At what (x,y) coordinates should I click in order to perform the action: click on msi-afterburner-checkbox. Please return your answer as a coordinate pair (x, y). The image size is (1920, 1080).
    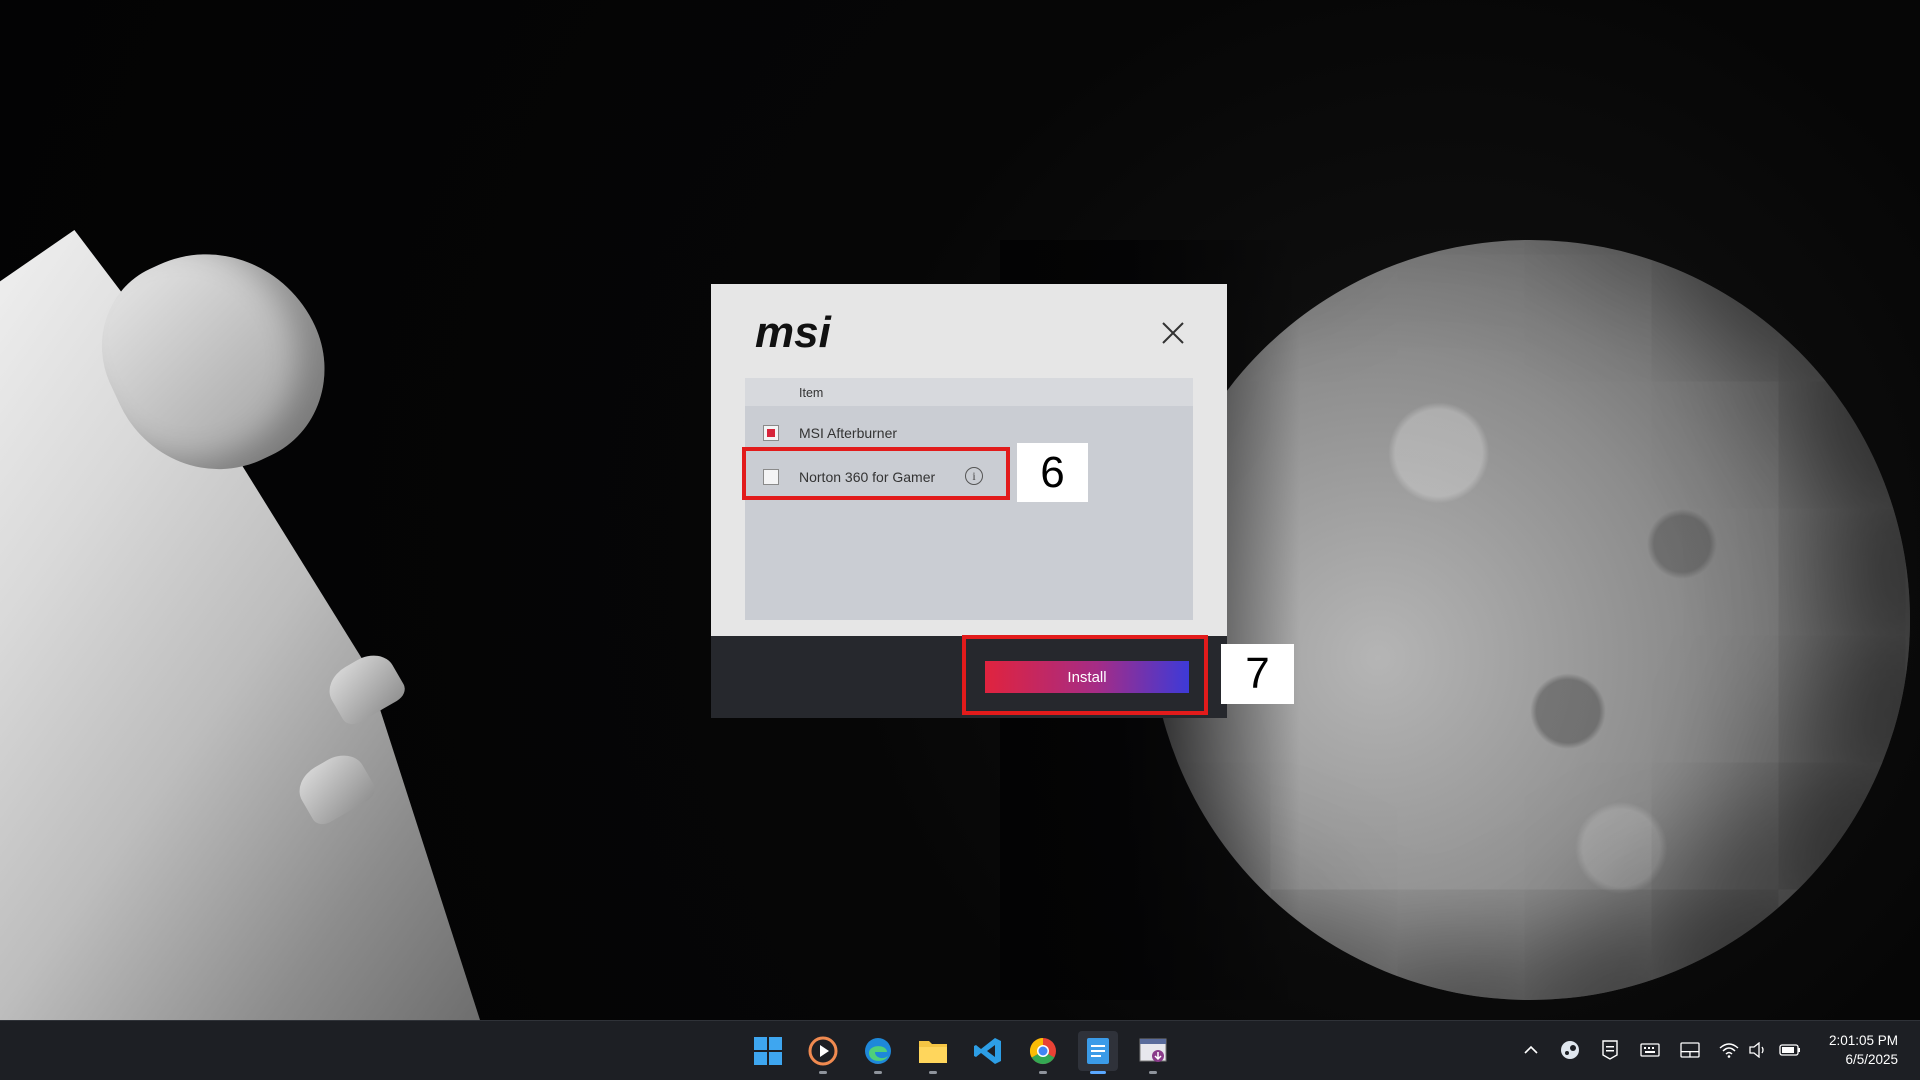
    Looking at the image, I should click on (771, 433).